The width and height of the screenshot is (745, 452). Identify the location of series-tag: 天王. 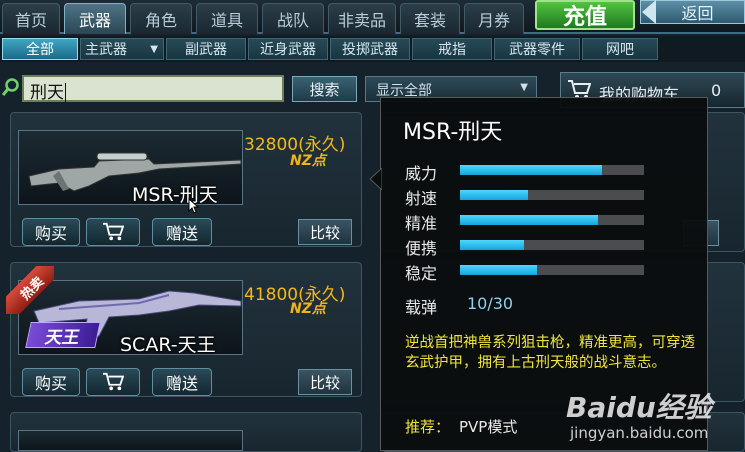
(63, 335).